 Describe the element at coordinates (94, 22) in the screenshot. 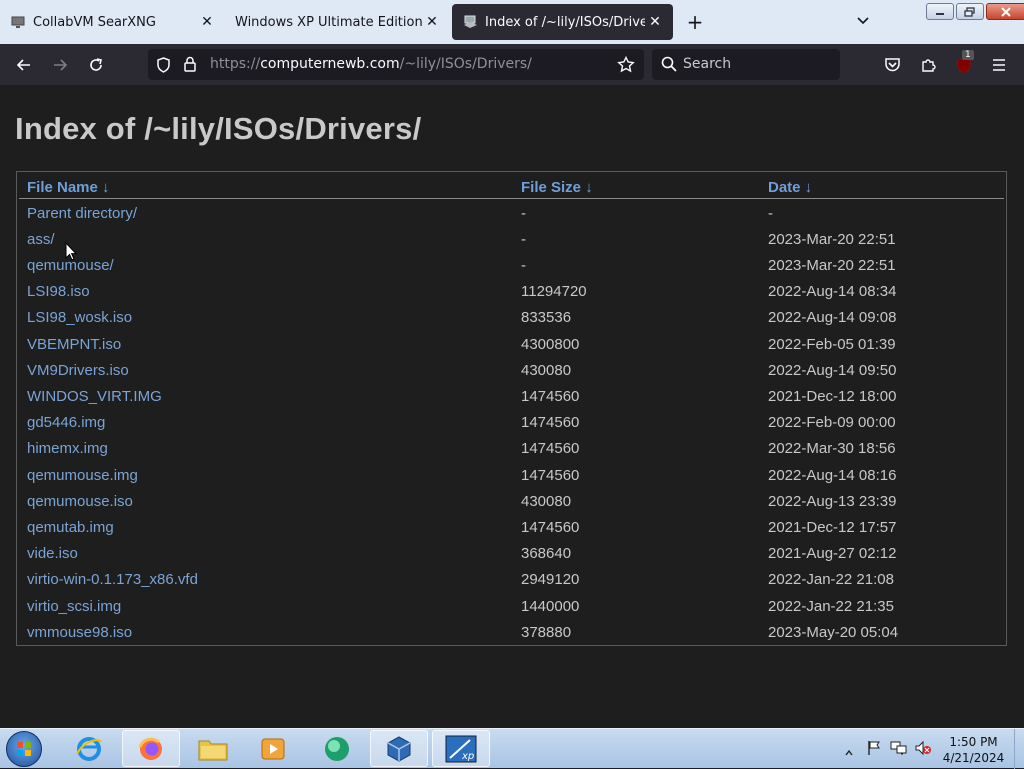

I see `tab-title: CollabVM SearXNG` at that location.